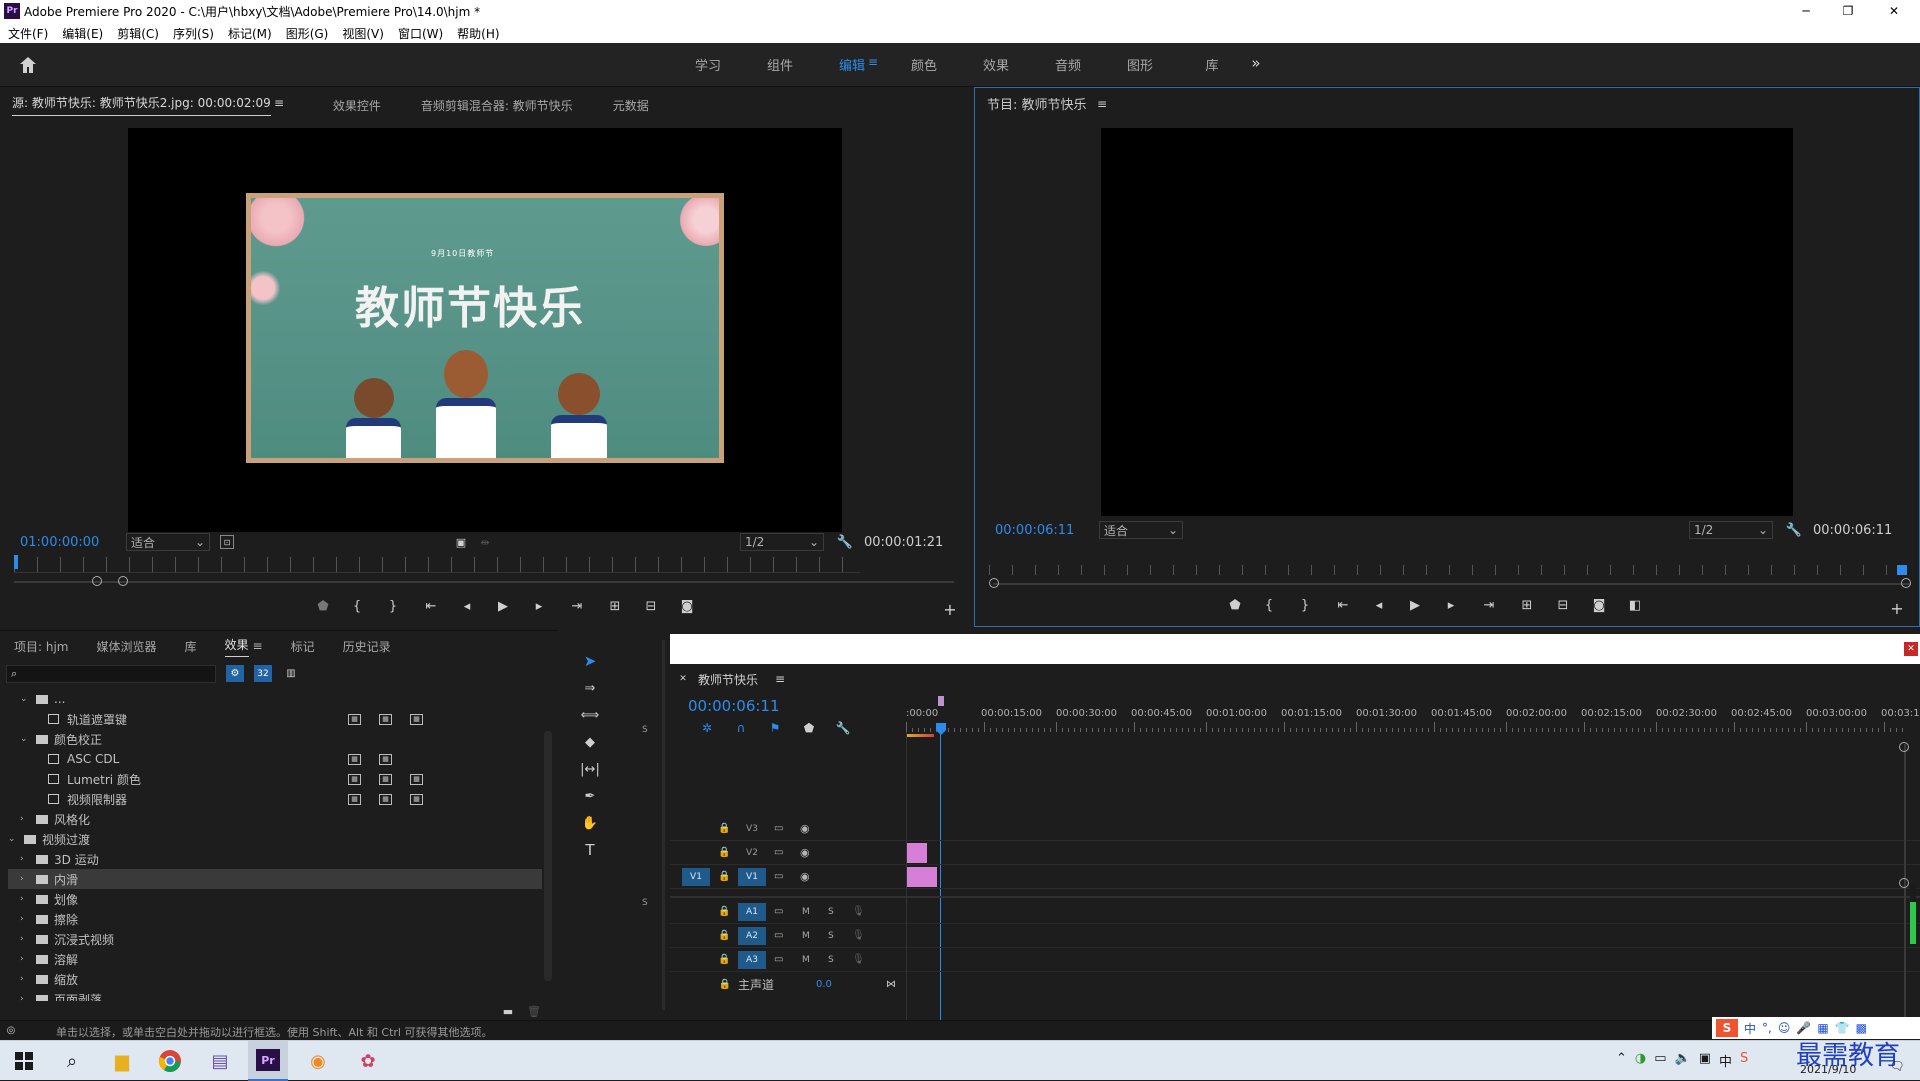 The image size is (1920, 1081). What do you see at coordinates (1343, 605) in the screenshot?
I see `go-to-in-icon: ⇤` at bounding box center [1343, 605].